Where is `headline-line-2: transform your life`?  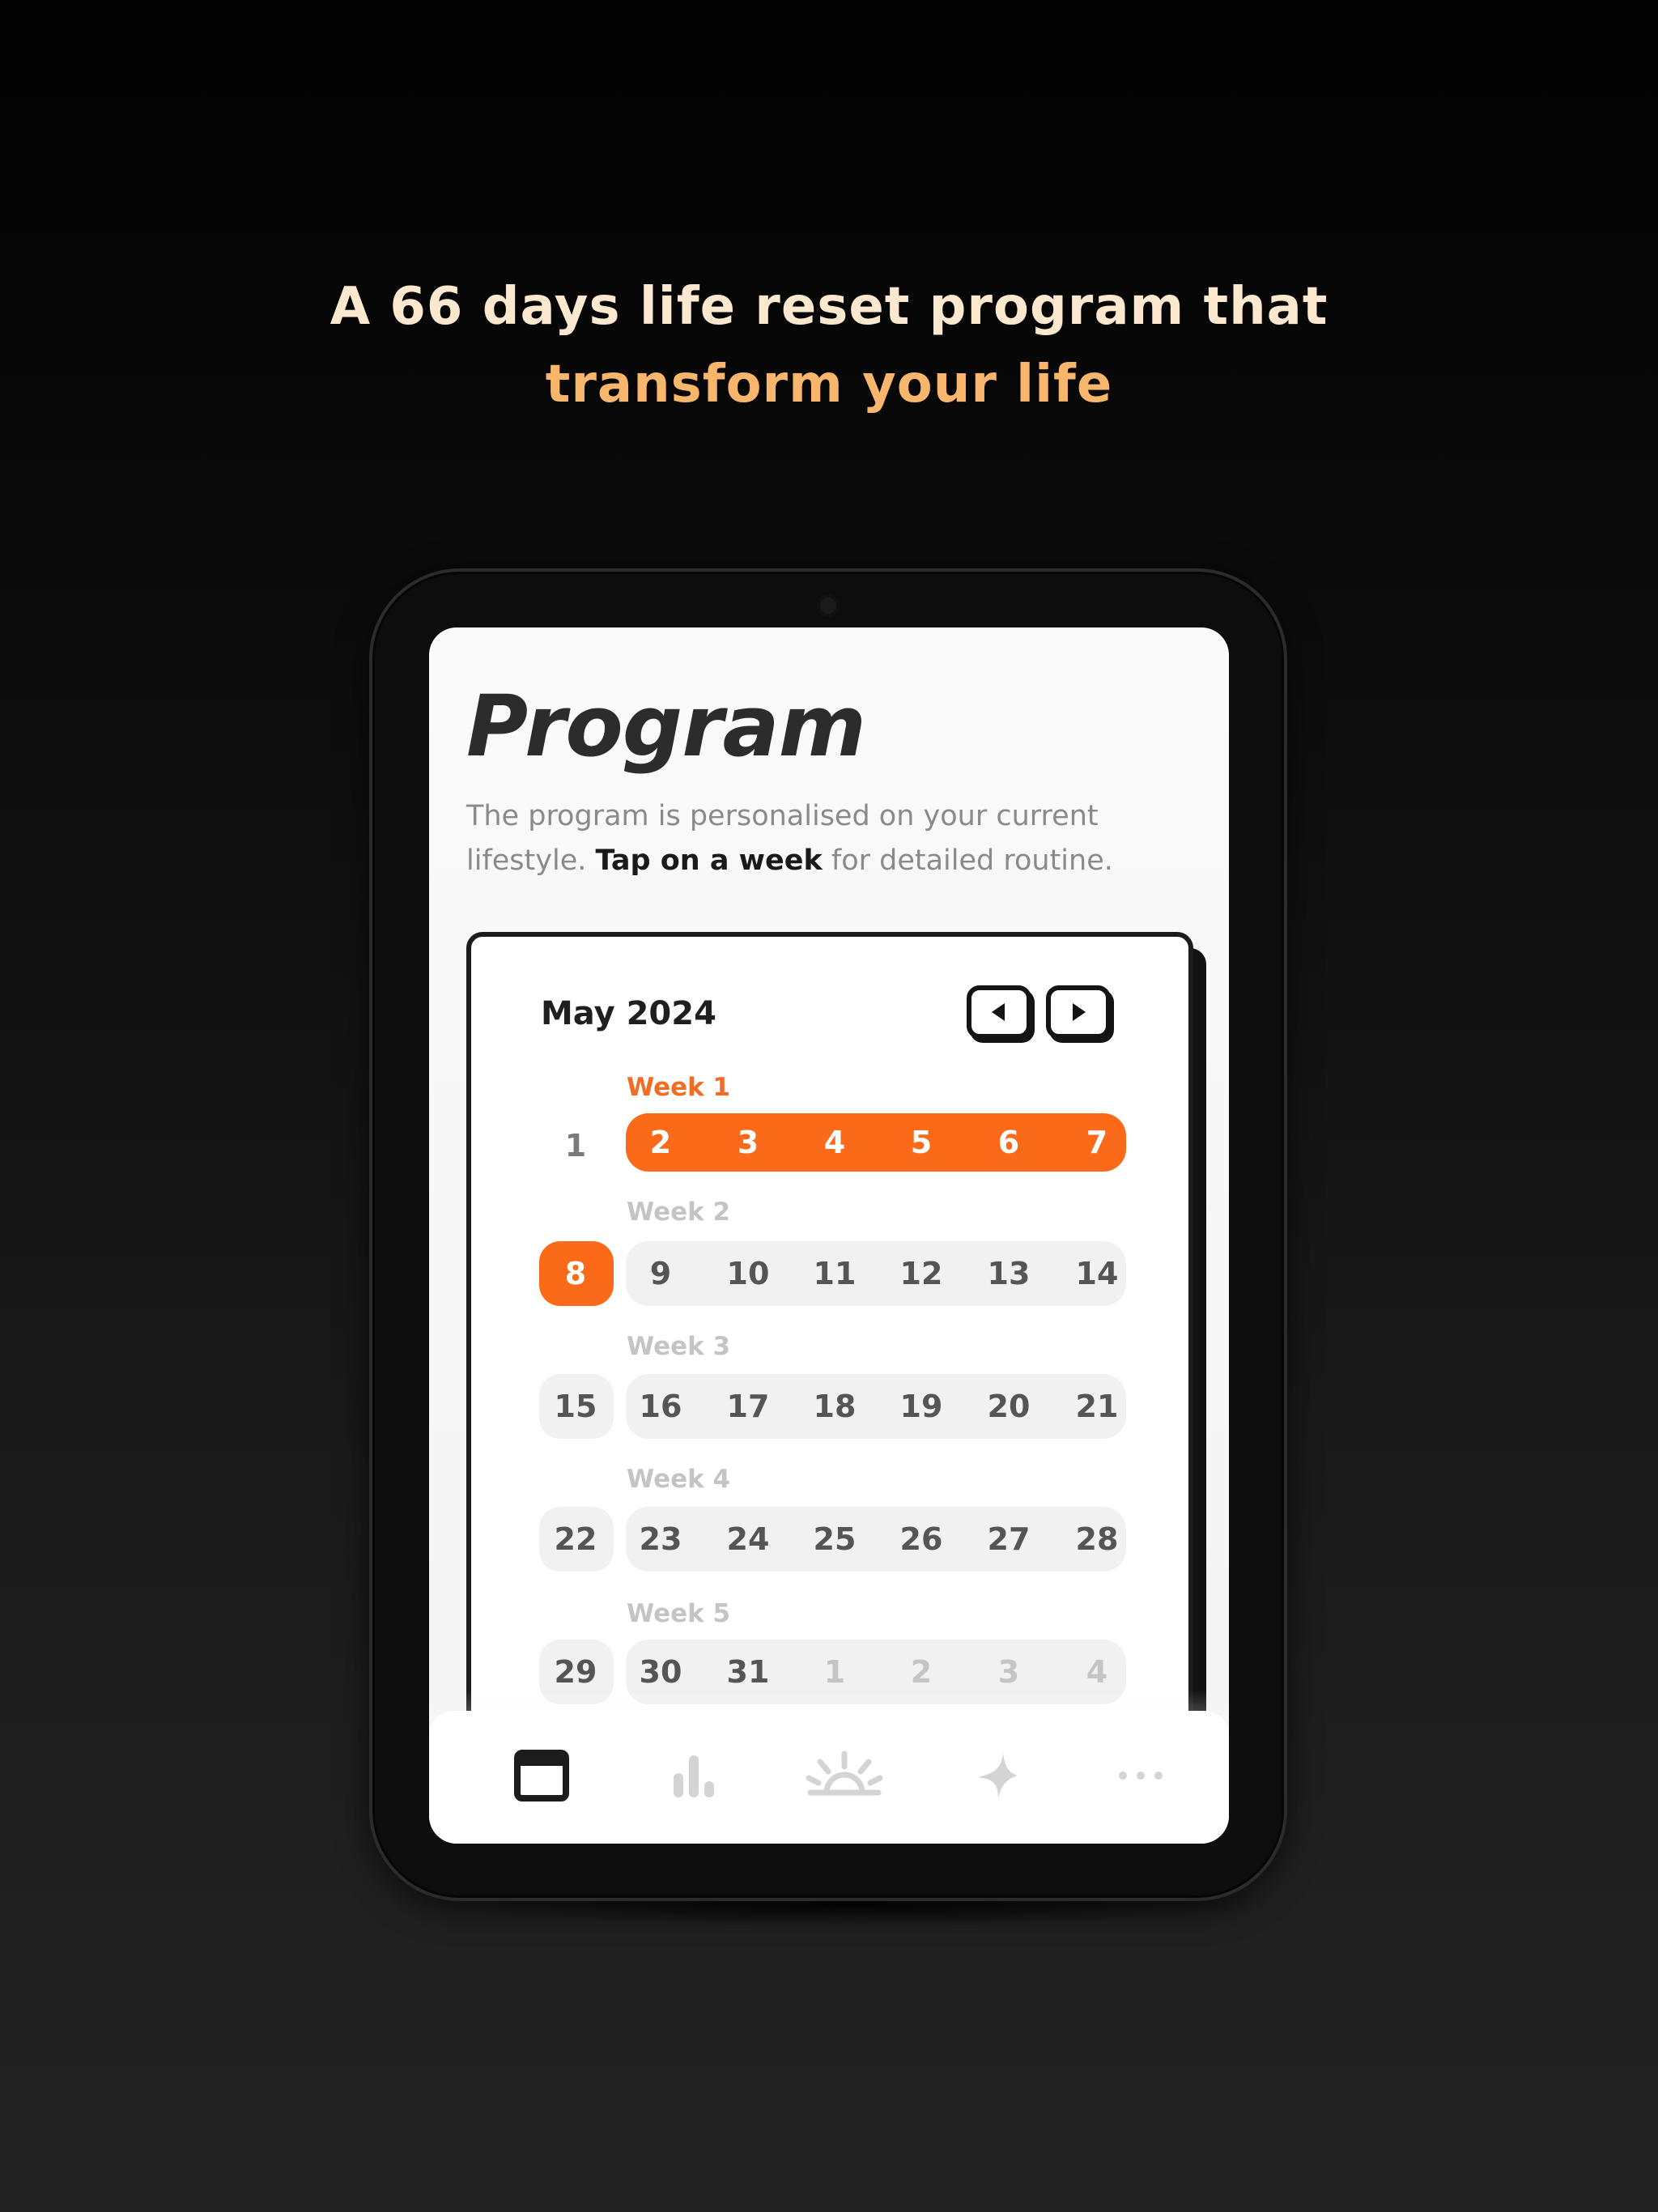
headline-line-2: transform your life is located at coordinates (829, 385).